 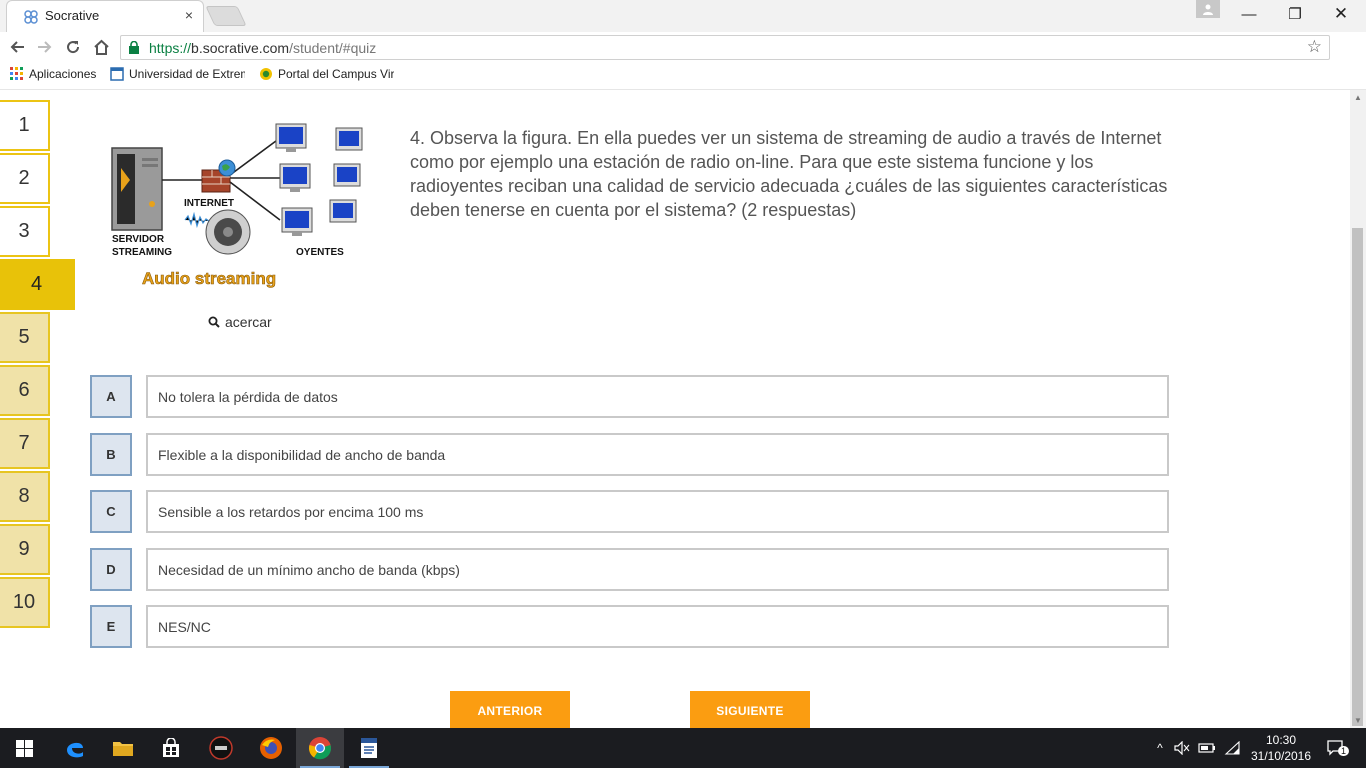 I want to click on scroll-down-icon: ▼, so click(x=1358, y=720).